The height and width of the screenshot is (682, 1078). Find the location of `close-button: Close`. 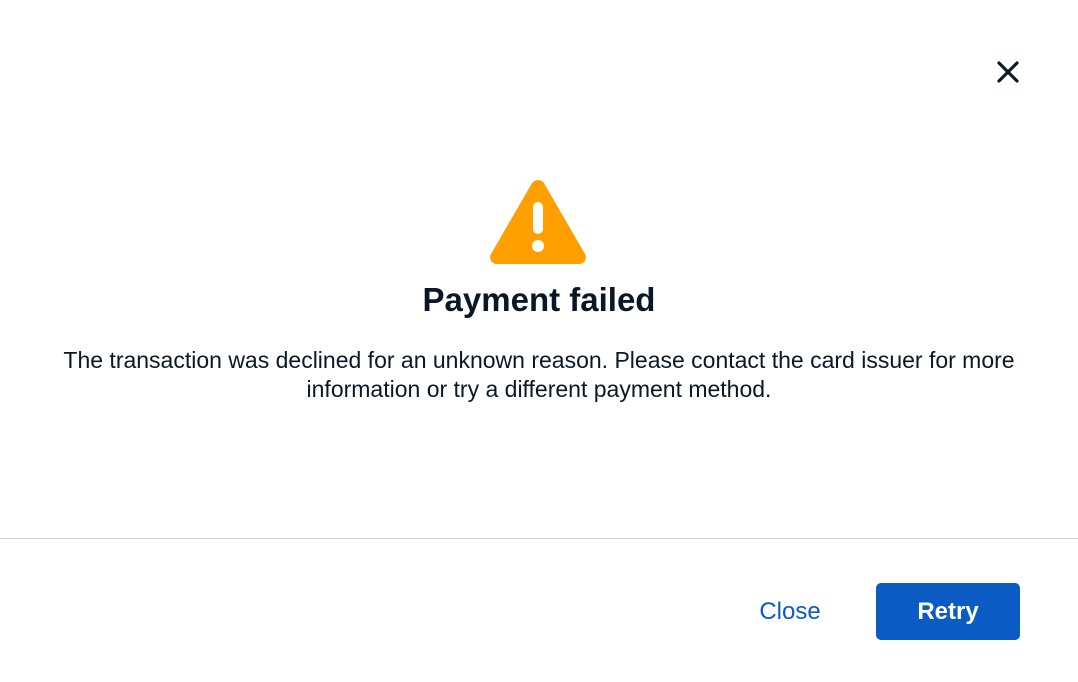

close-button: Close is located at coordinates (790, 612).